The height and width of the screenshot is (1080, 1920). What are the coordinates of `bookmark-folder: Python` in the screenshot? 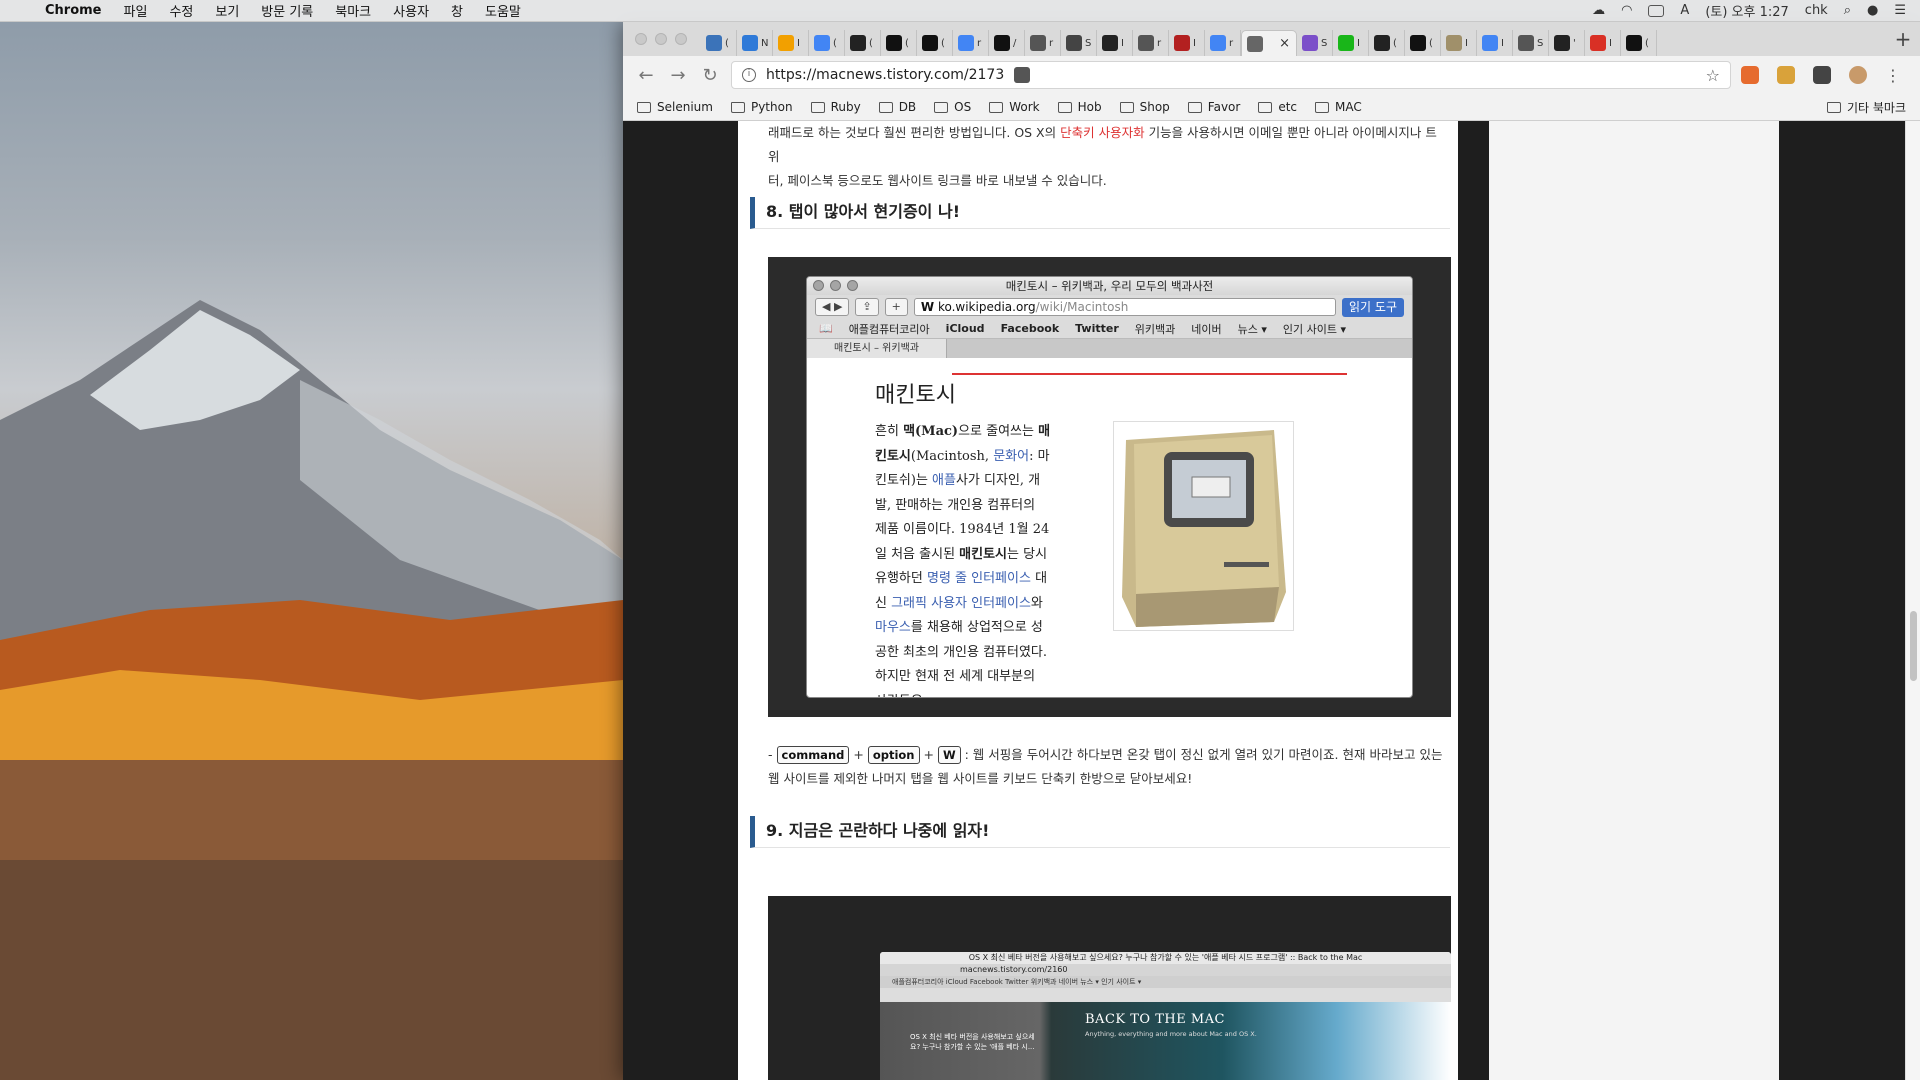 It's located at (761, 107).